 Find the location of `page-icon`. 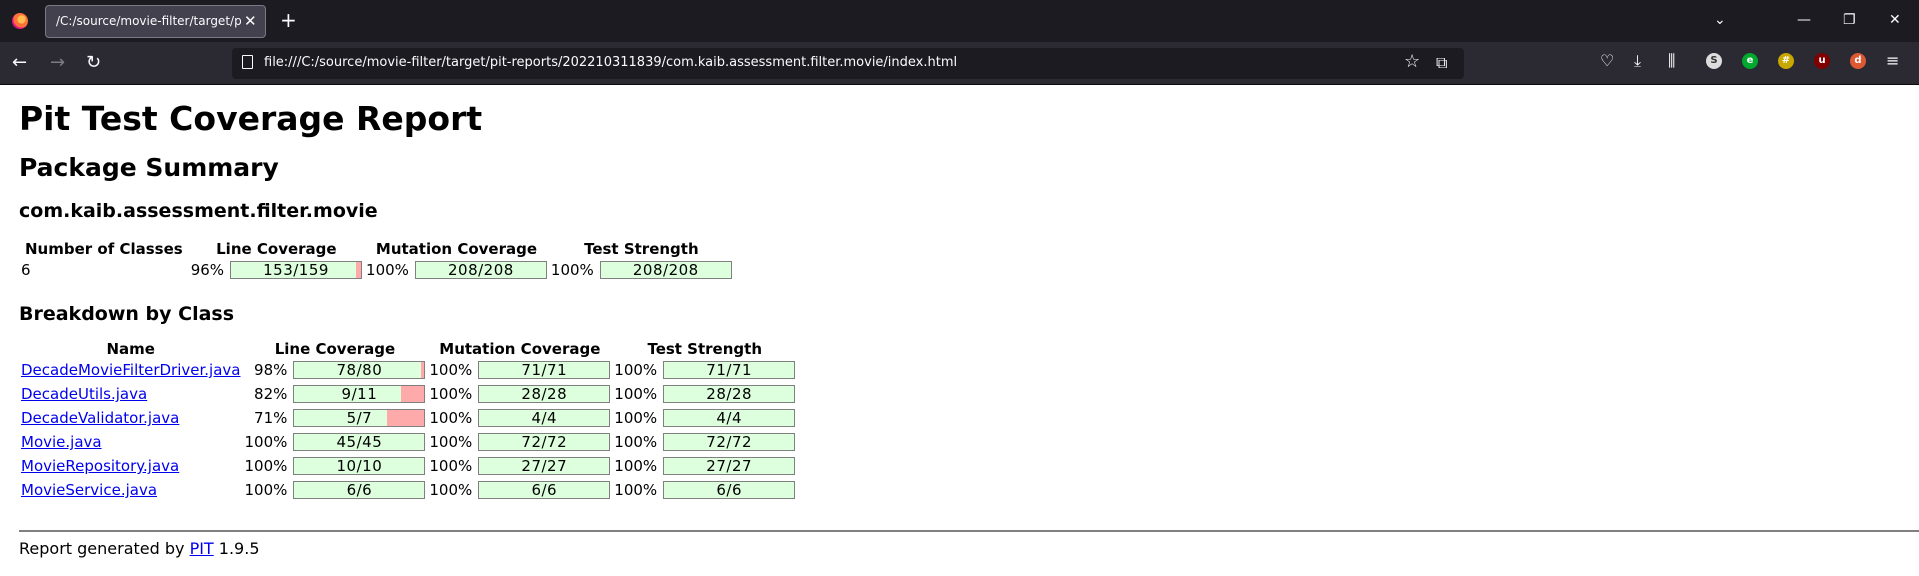

page-icon is located at coordinates (247, 62).